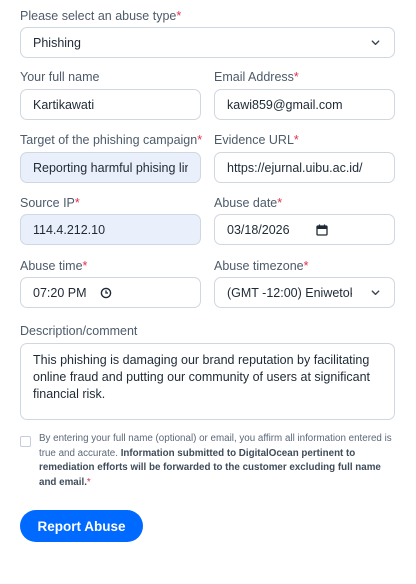 This screenshot has height=584, width=416. What do you see at coordinates (322, 230) in the screenshot?
I see `calendar-icon` at bounding box center [322, 230].